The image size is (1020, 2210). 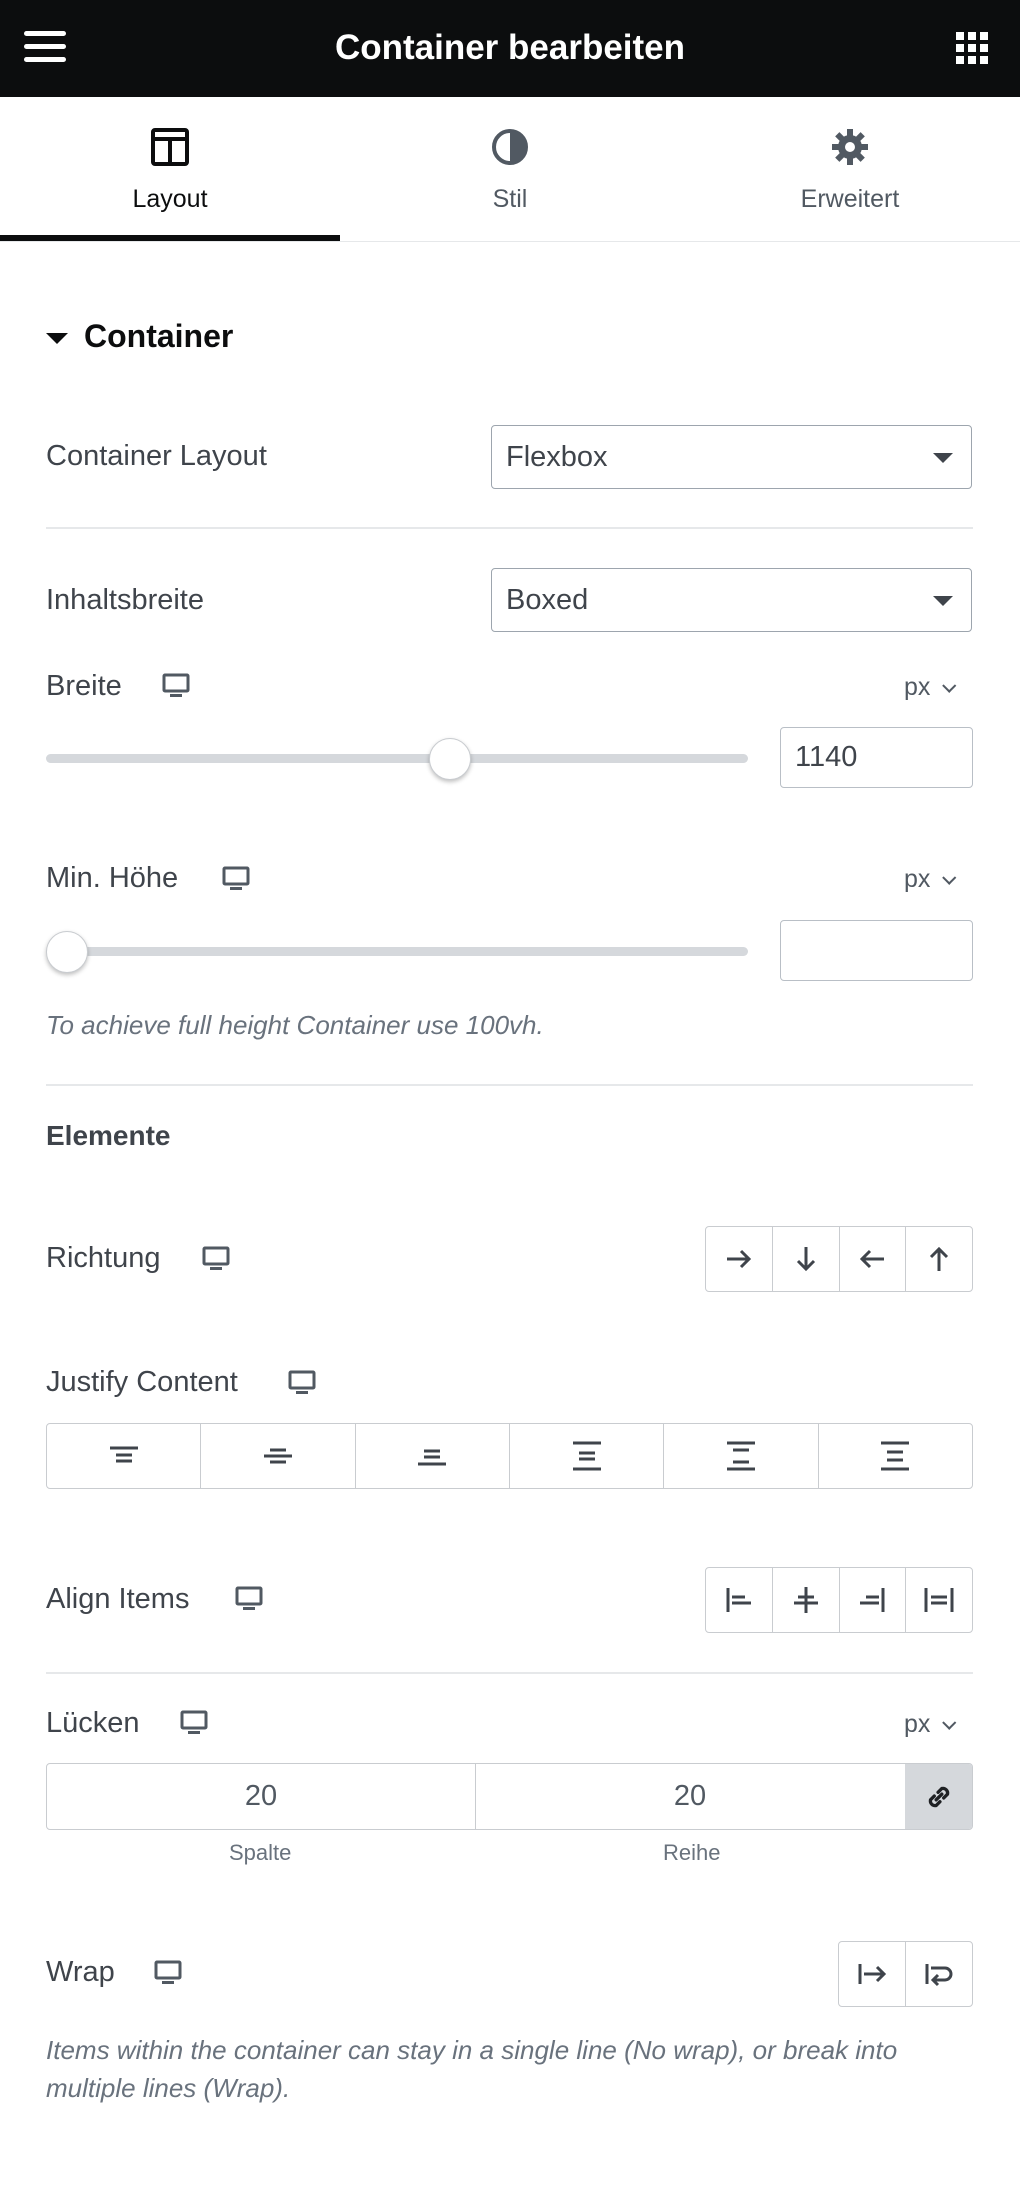 I want to click on justify-center-button, so click(x=278, y=1456).